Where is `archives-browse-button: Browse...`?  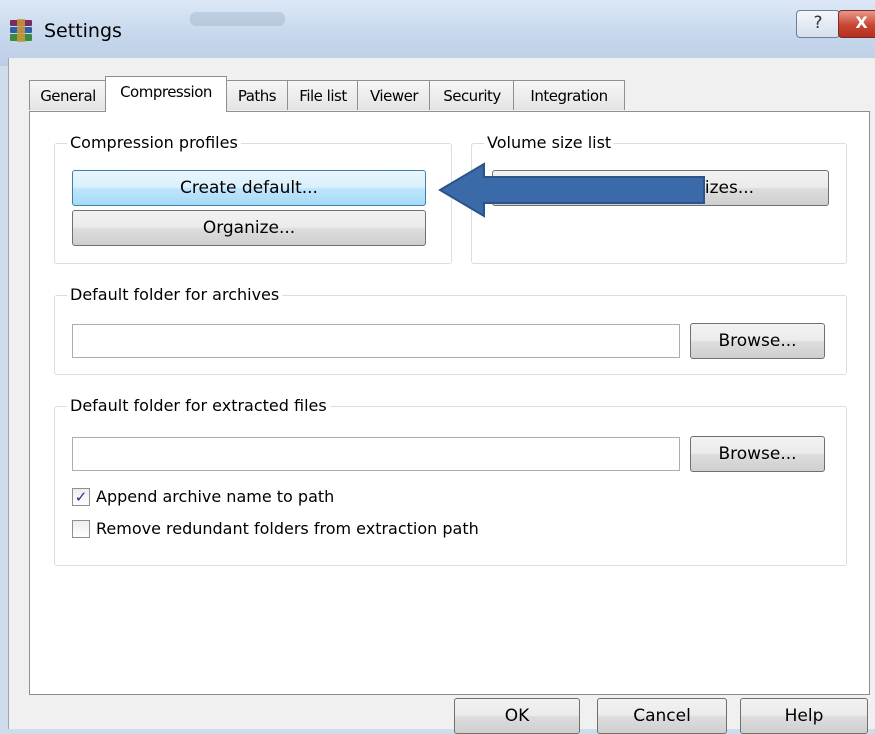
archives-browse-button: Browse... is located at coordinates (757, 341).